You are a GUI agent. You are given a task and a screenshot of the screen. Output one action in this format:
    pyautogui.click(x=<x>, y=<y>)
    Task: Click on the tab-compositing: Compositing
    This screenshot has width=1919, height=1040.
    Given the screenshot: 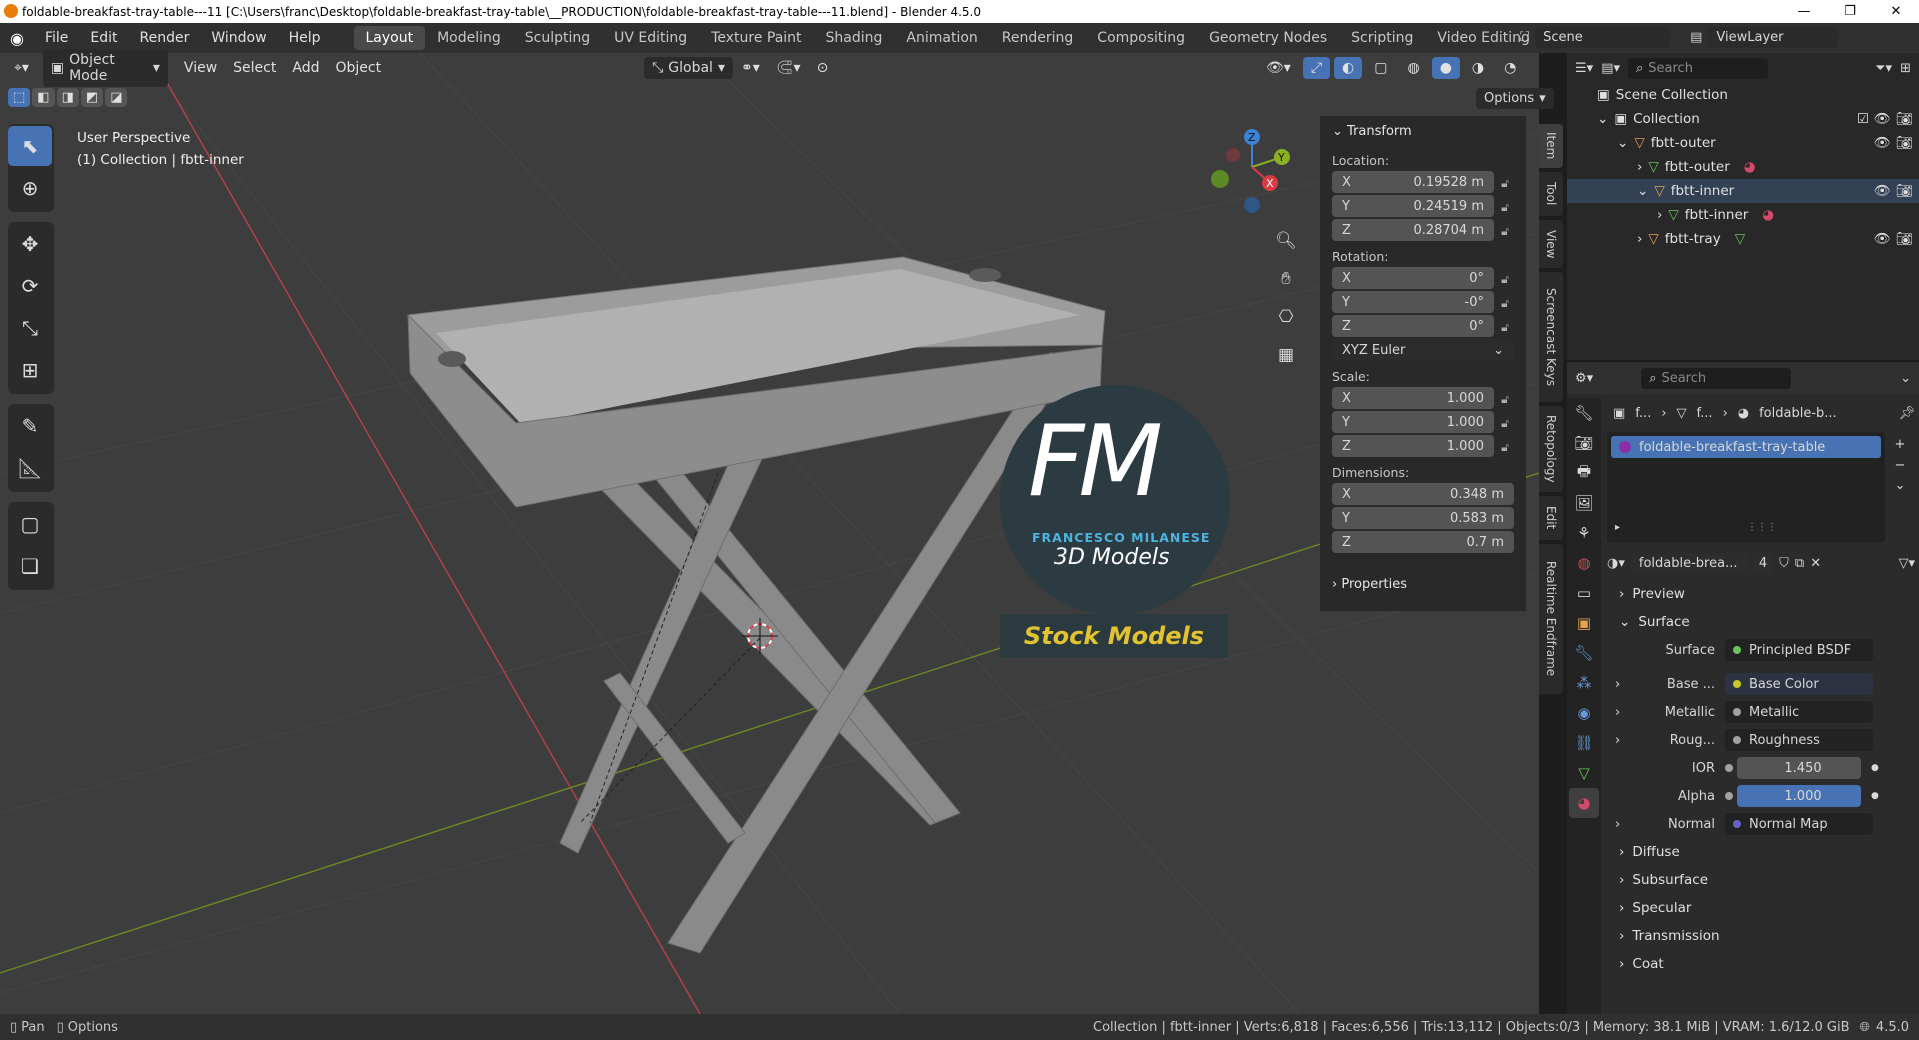 What is the action you would take?
    pyautogui.click(x=1141, y=38)
    